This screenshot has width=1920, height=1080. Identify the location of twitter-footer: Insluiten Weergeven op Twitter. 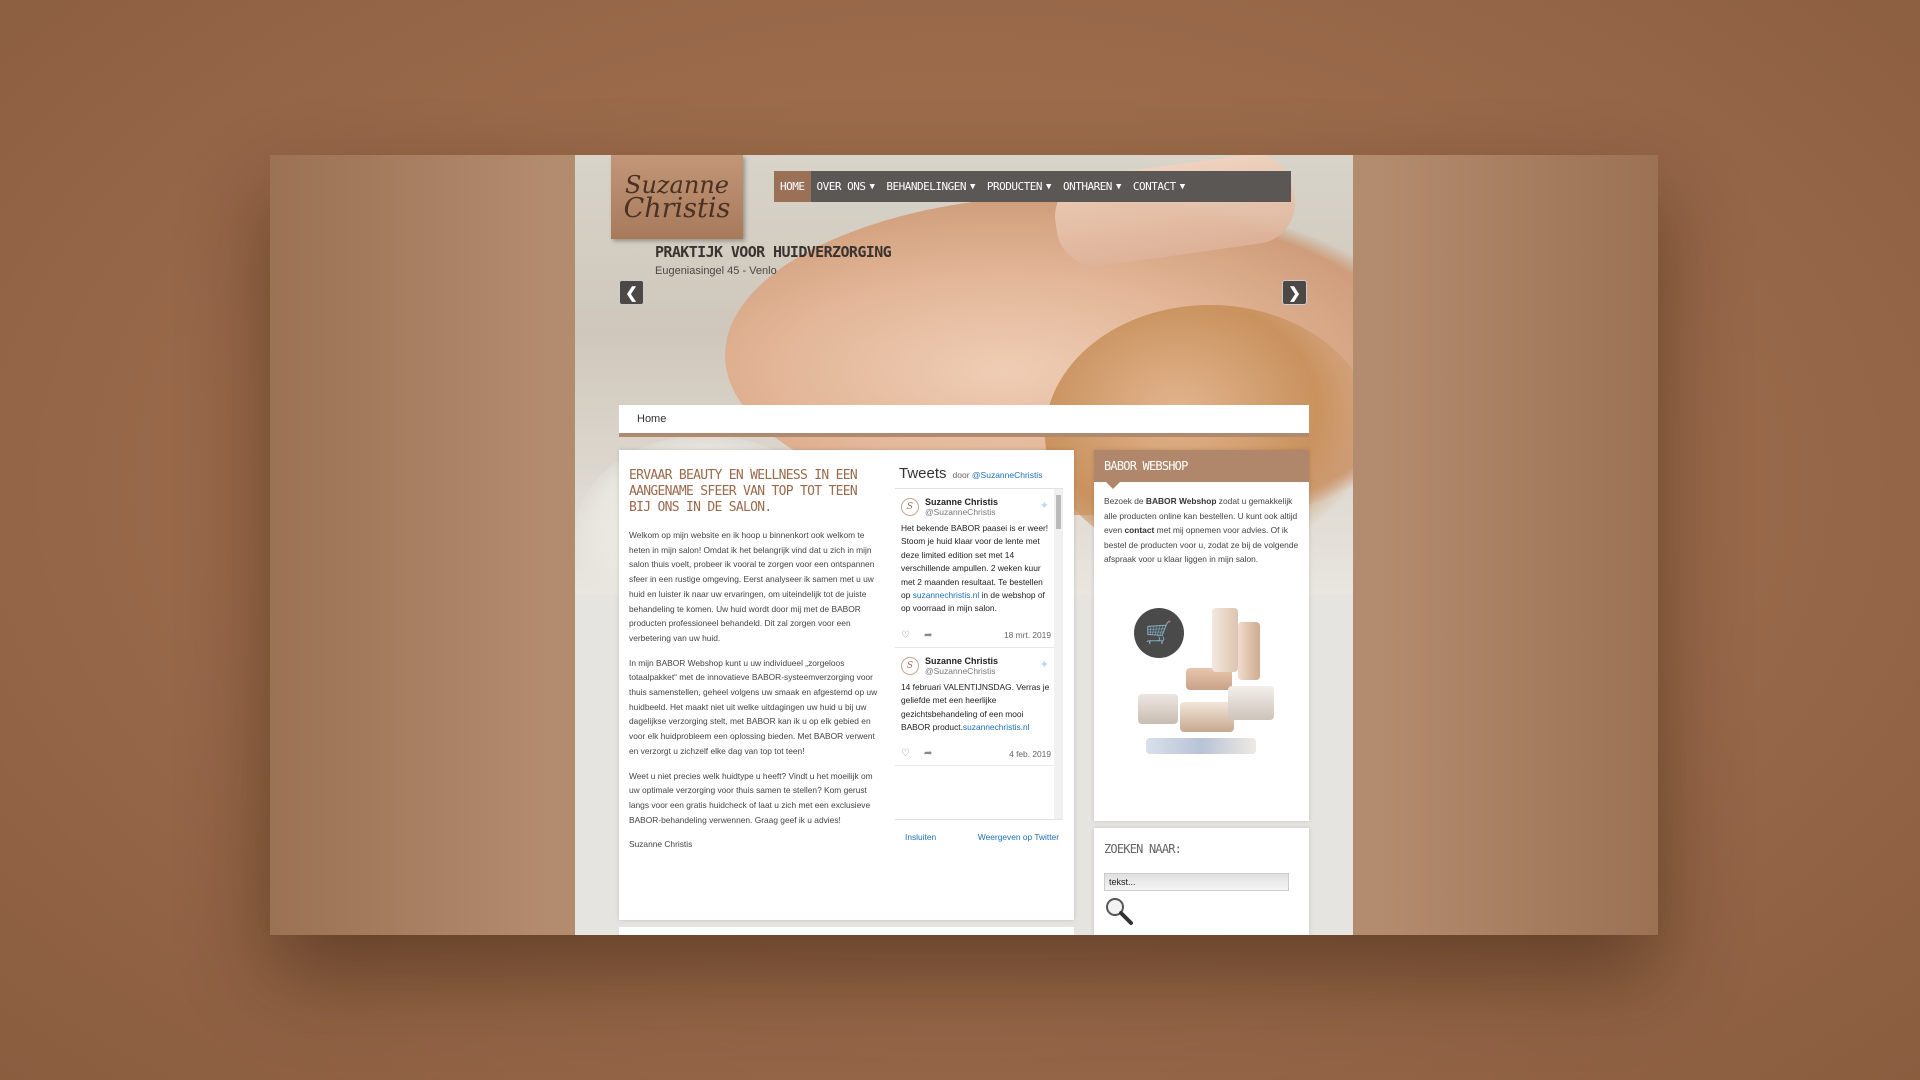
(979, 837).